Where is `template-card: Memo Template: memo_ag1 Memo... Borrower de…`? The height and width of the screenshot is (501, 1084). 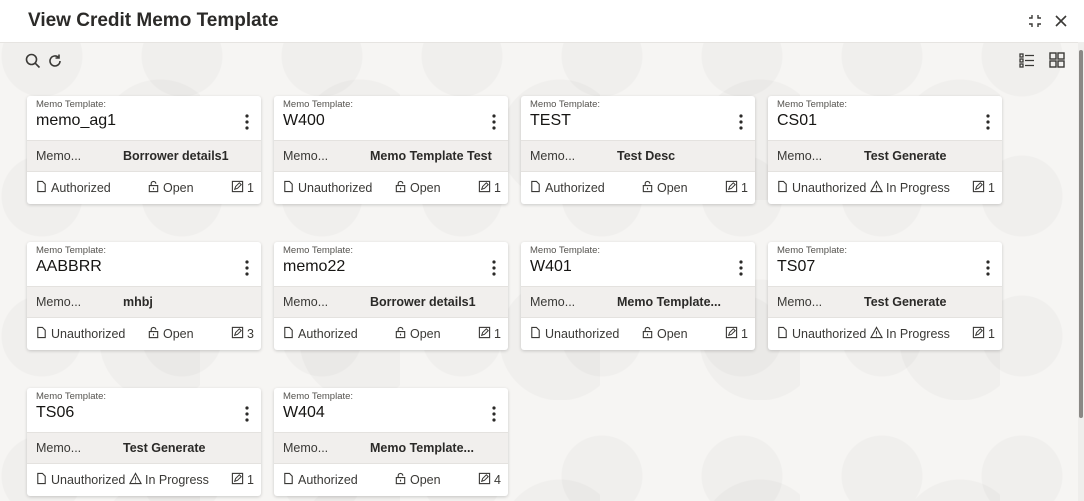
template-card: Memo Template: memo_ag1 Memo... Borrower de… is located at coordinates (144, 150).